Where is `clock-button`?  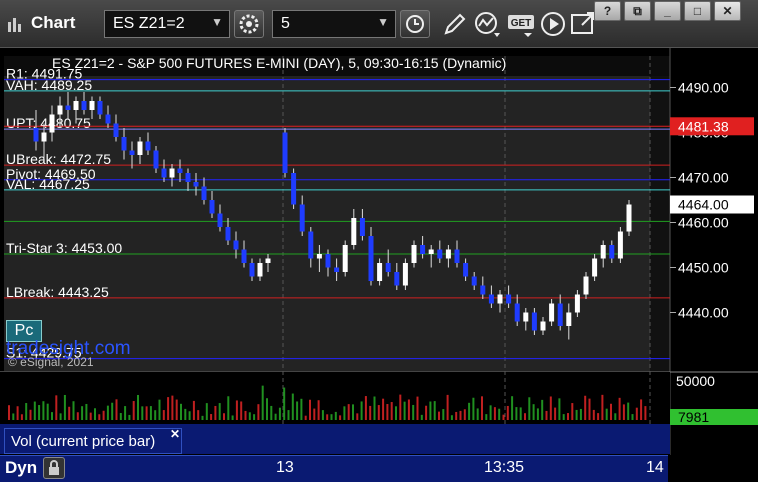
clock-button is located at coordinates (415, 24).